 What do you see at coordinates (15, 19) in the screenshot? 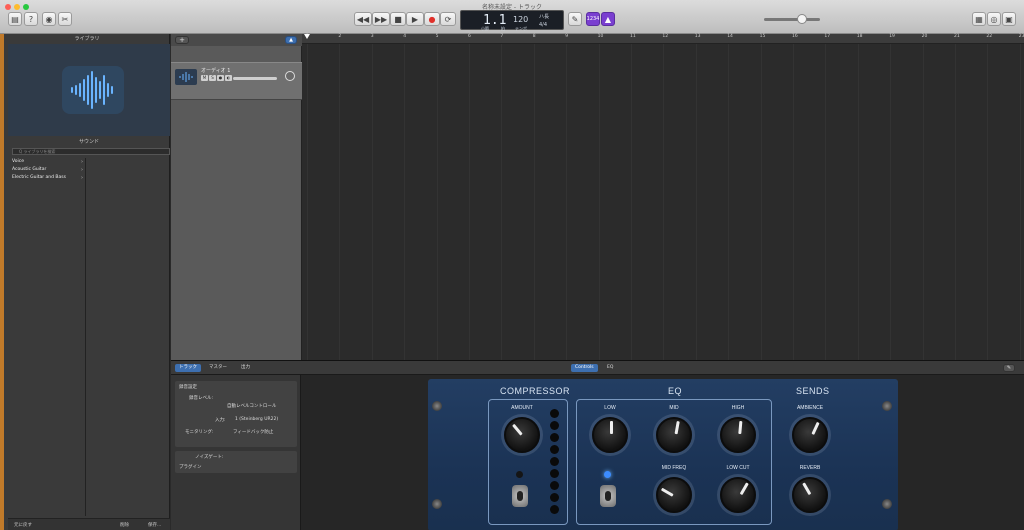
I see `library-icon: ▤` at bounding box center [15, 19].